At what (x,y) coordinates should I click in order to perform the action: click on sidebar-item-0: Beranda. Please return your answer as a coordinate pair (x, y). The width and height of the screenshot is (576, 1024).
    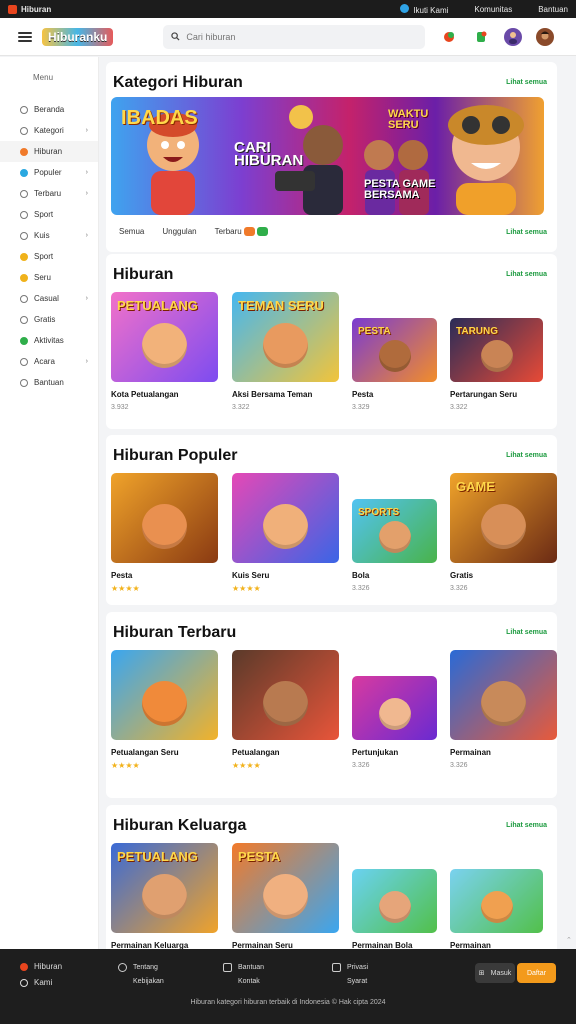
    Looking at the image, I should click on (49, 109).